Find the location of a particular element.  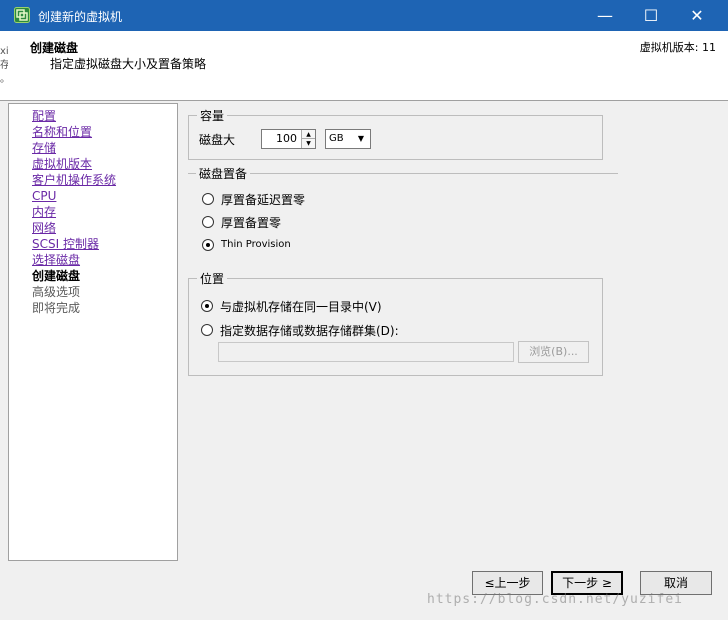

nav-item-label: SCSI 控制器 is located at coordinates (65, 244).